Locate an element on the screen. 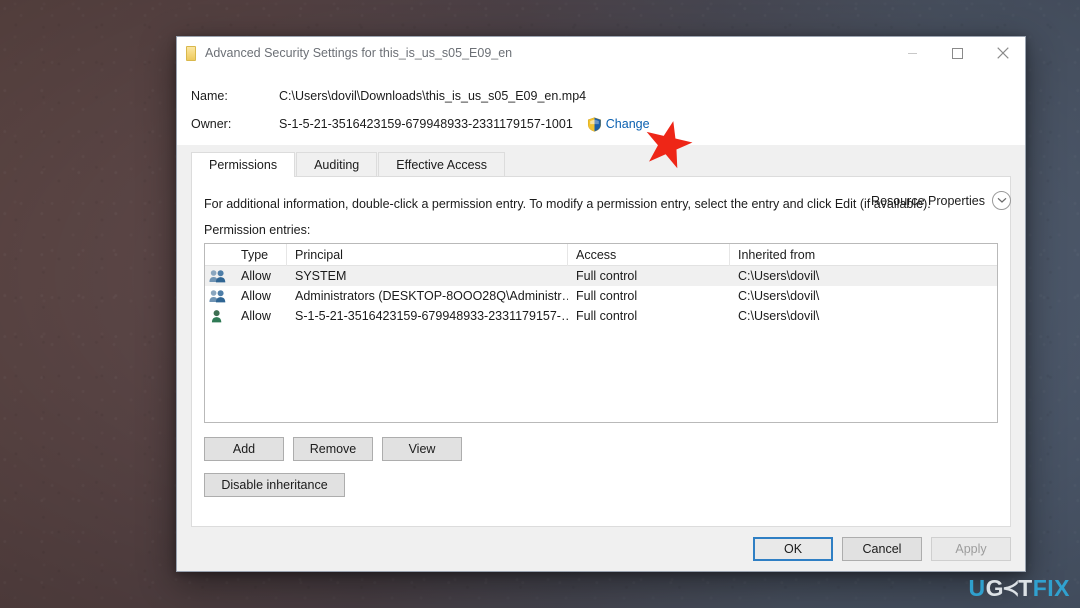 The image size is (1080, 608). change-owner-control: Change is located at coordinates (618, 124).